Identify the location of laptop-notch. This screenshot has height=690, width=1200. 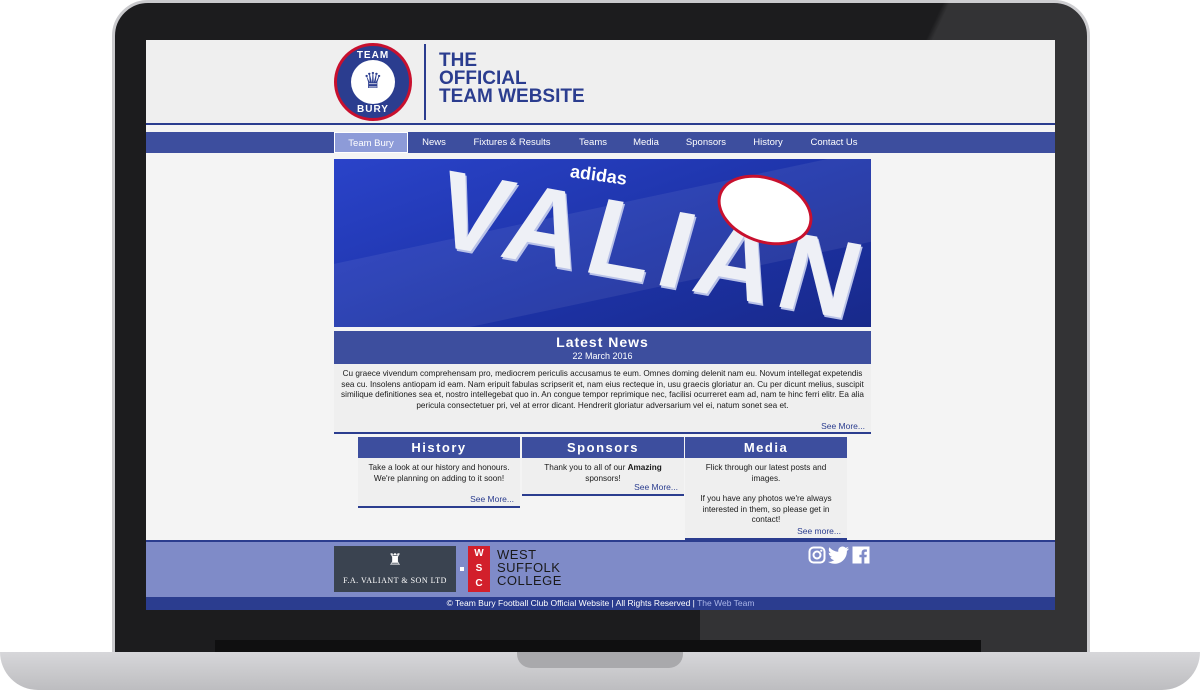
(600, 660).